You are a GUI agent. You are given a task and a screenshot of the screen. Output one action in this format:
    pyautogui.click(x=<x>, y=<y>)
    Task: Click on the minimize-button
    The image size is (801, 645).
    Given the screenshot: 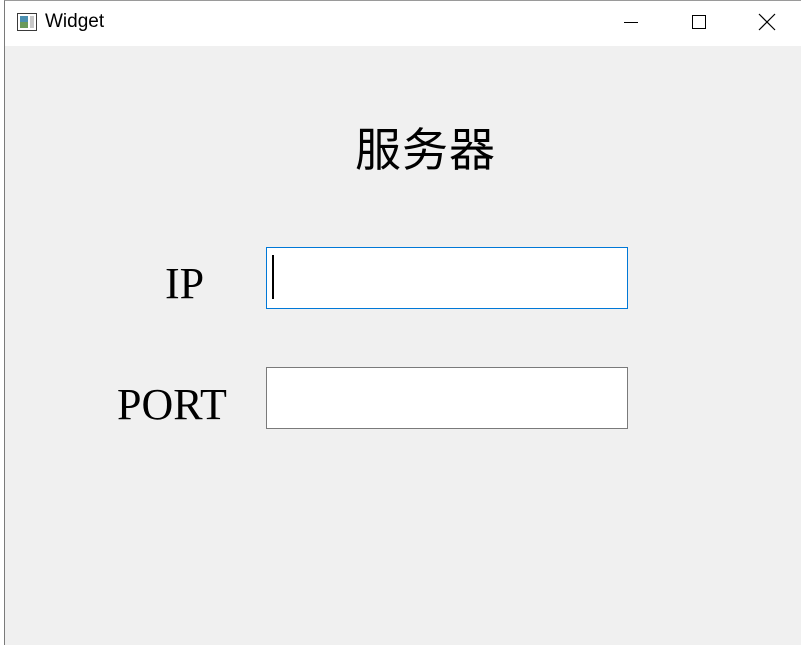 What is the action you would take?
    pyautogui.click(x=631, y=23)
    